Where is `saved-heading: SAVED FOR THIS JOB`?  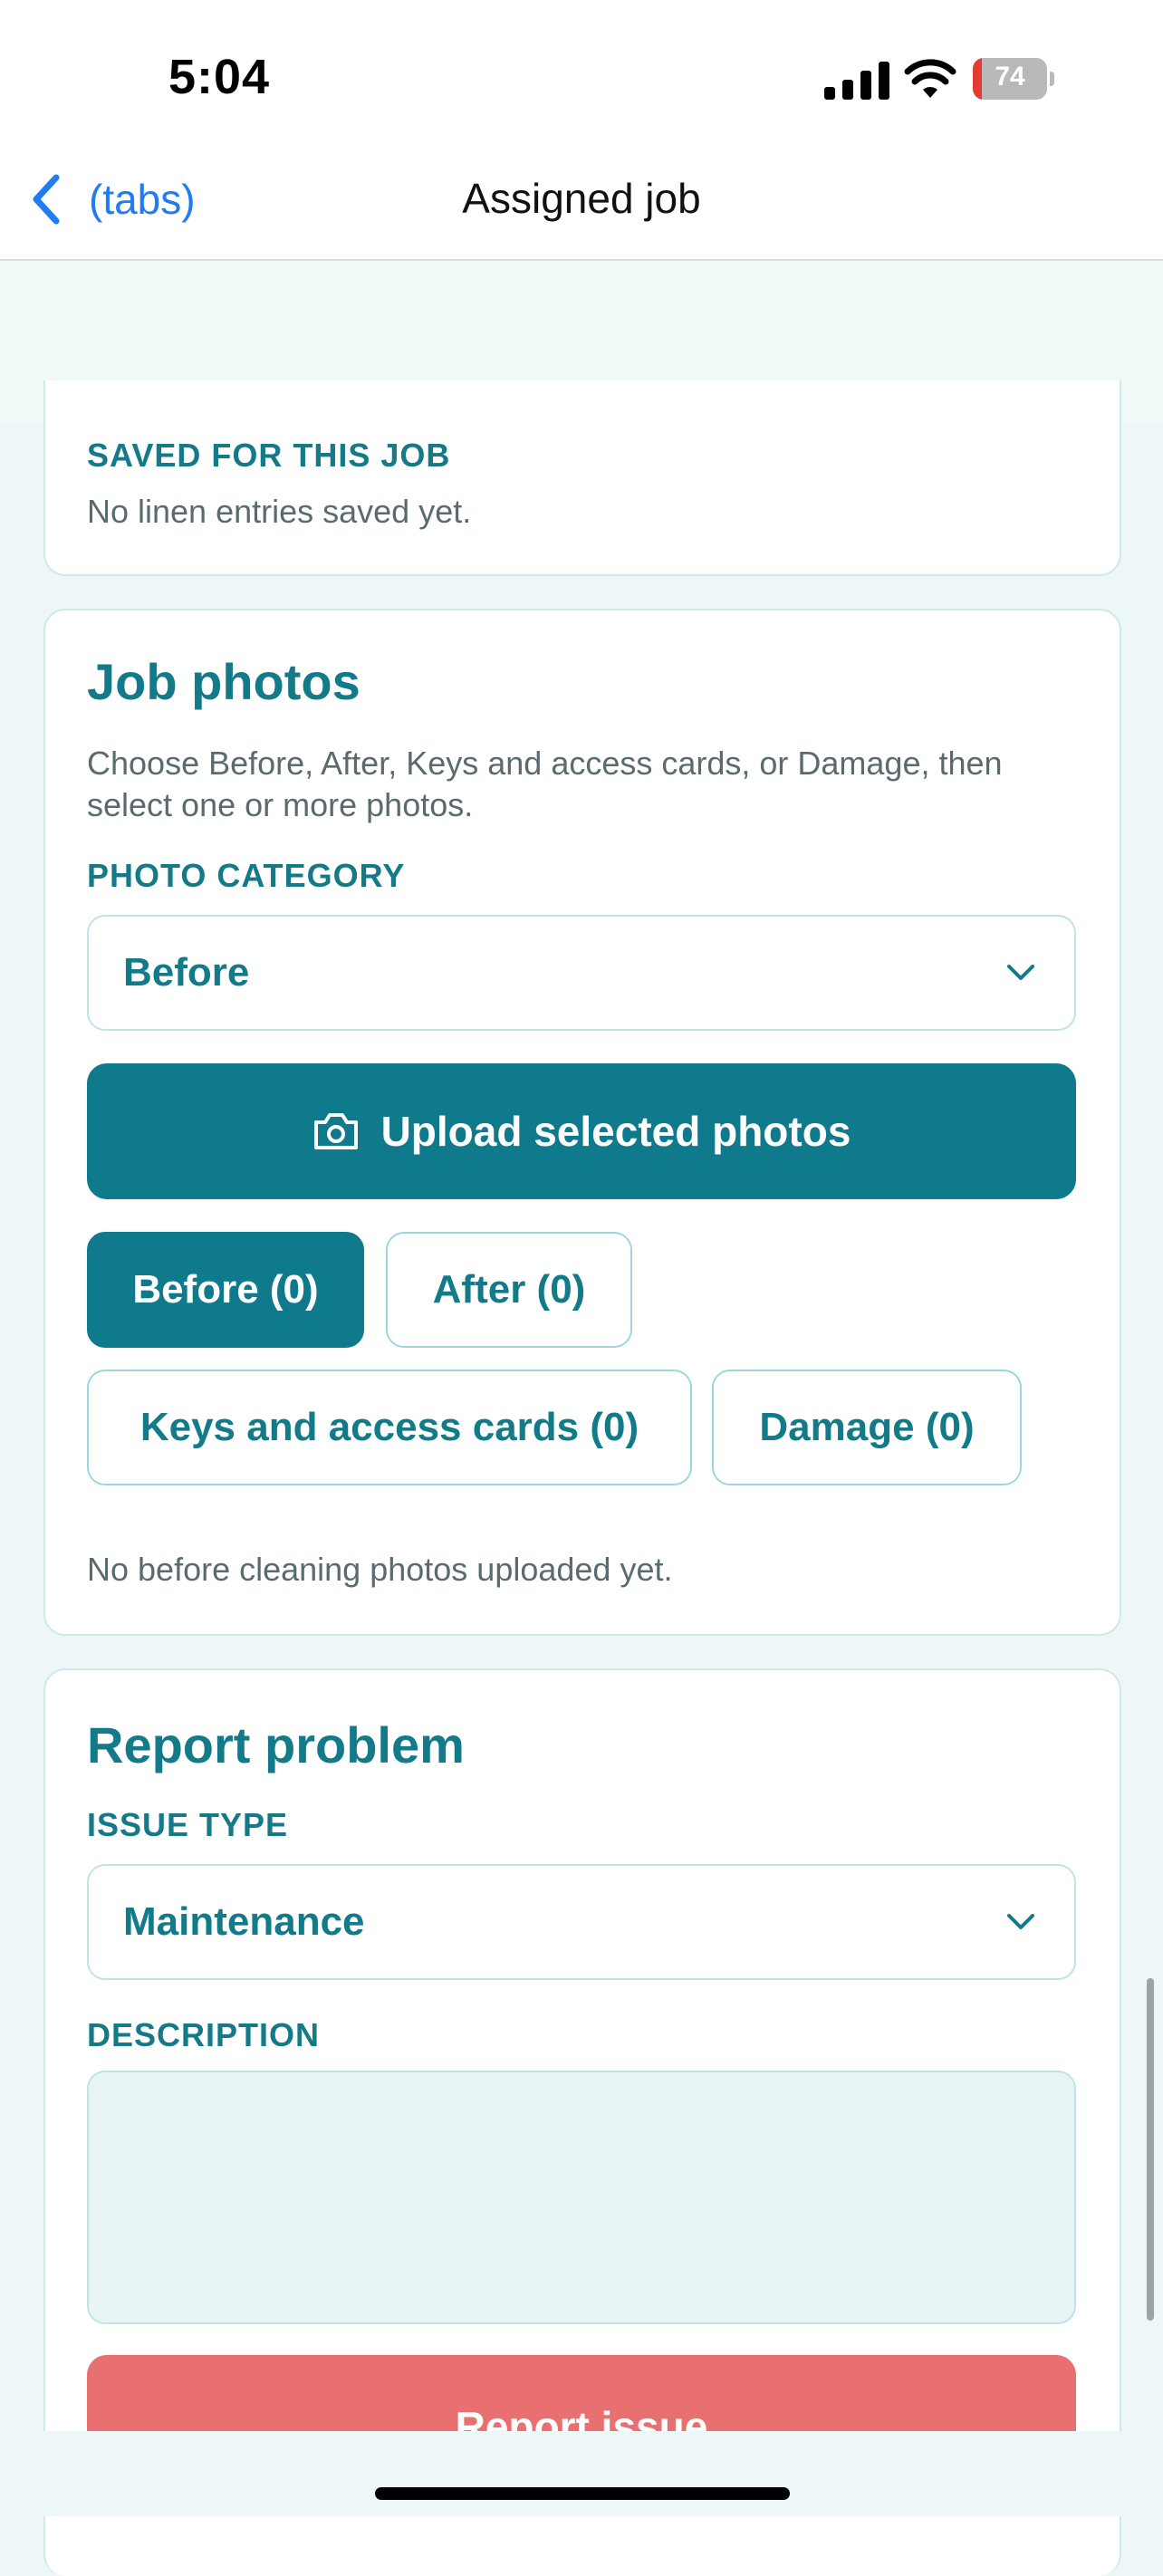 saved-heading: SAVED FOR THIS JOB is located at coordinates (269, 455).